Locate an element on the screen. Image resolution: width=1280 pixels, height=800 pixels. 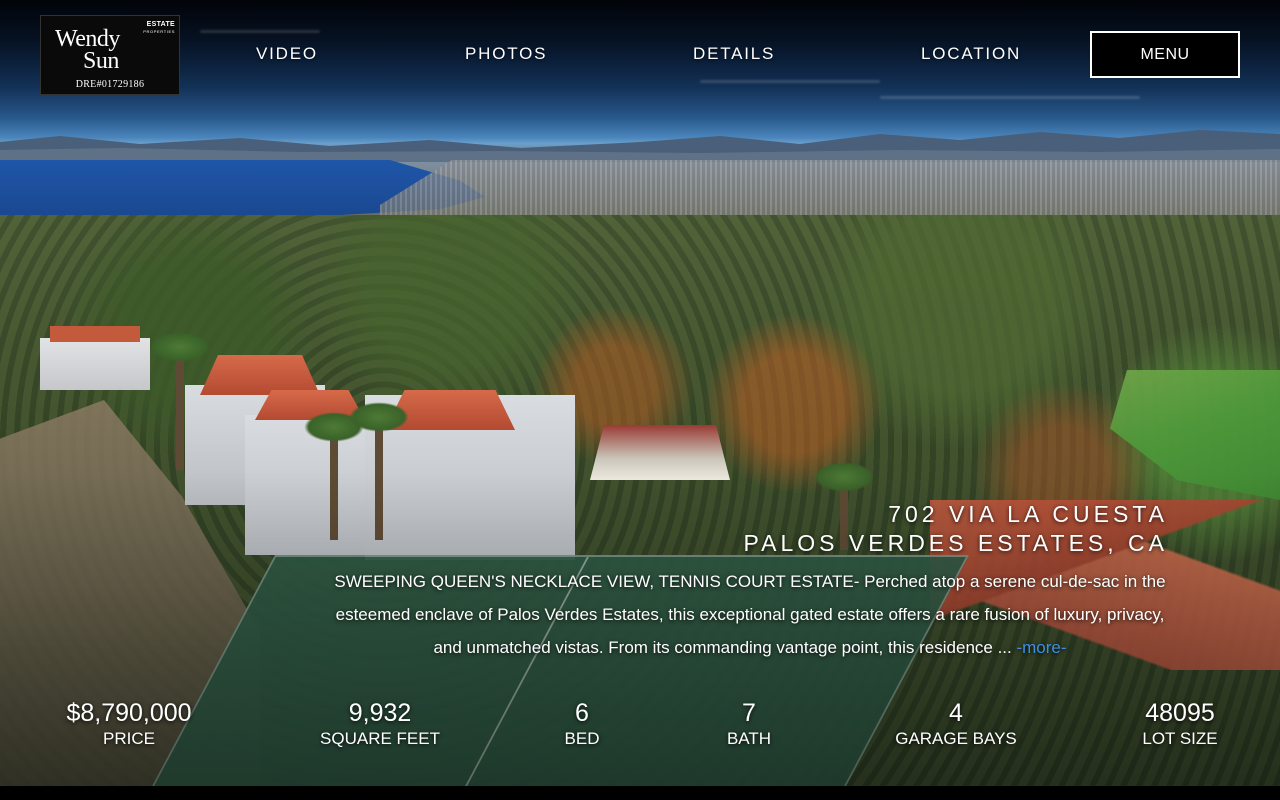
stat-value: 7 is located at coordinates (749, 713).